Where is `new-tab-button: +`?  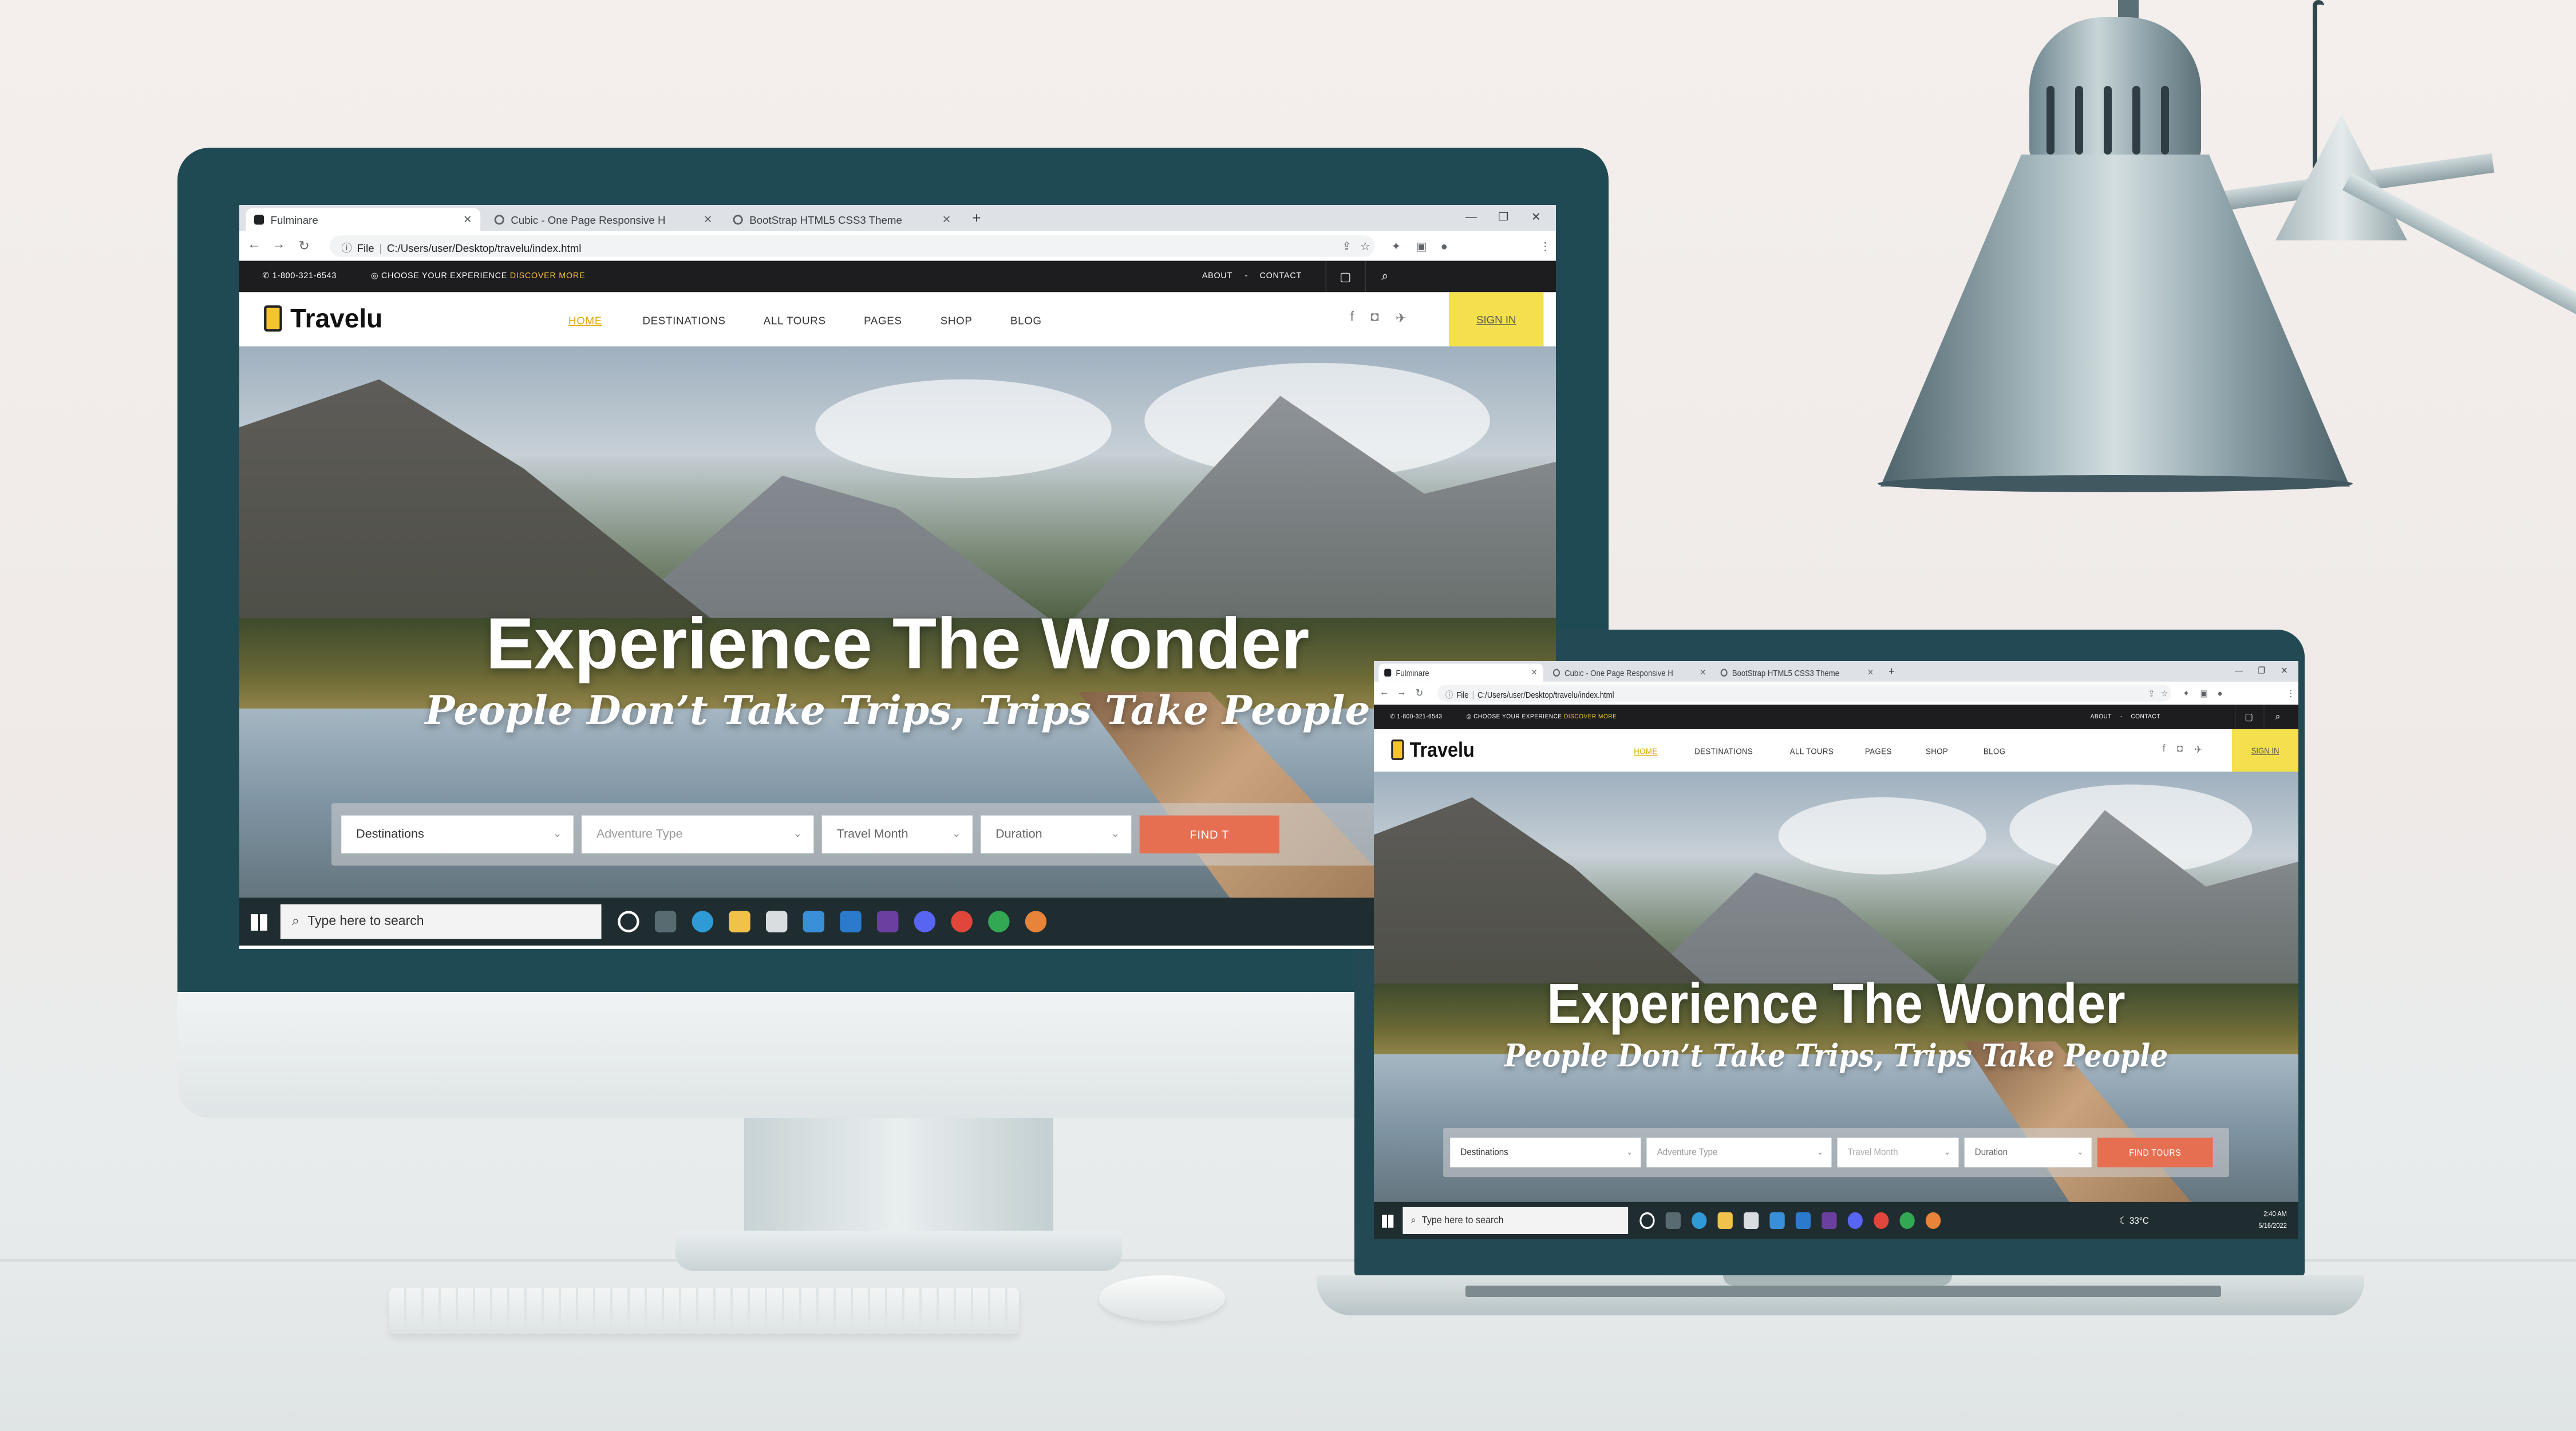
new-tab-button: + is located at coordinates (1891, 672).